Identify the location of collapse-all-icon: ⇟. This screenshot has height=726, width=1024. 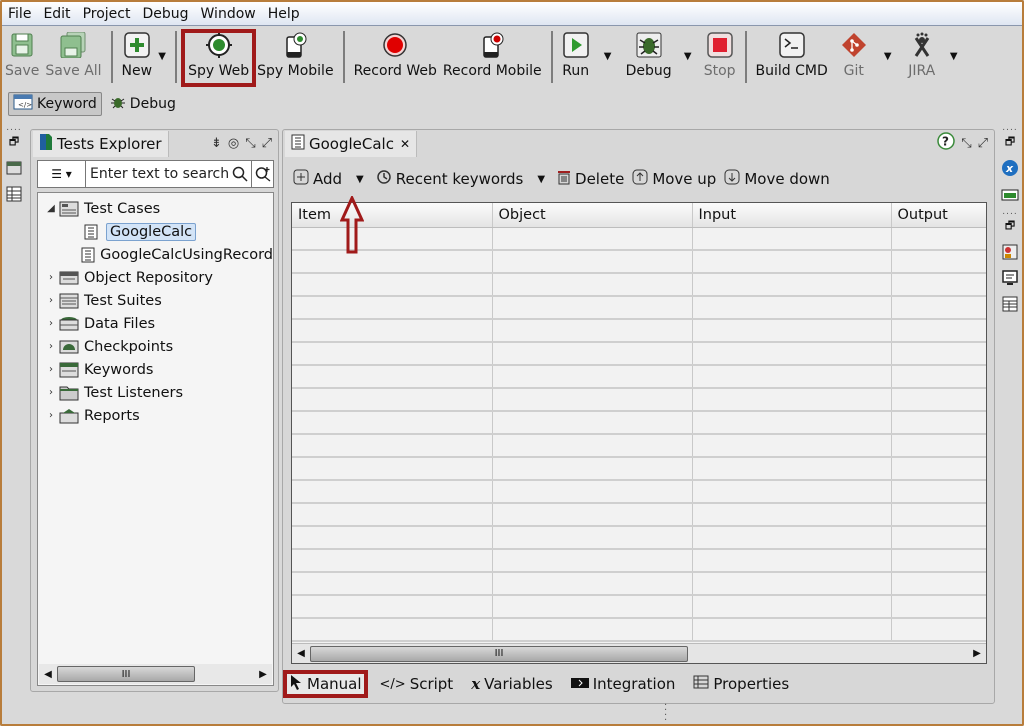
(216, 143).